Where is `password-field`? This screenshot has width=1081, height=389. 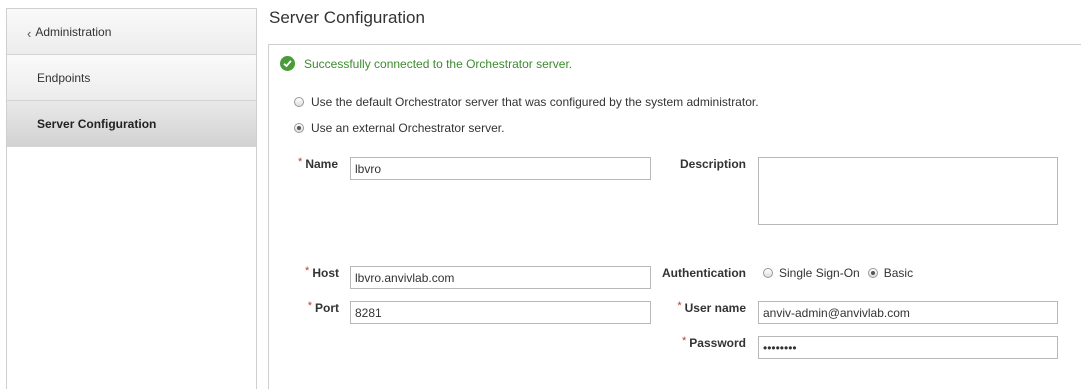
password-field is located at coordinates (908, 347).